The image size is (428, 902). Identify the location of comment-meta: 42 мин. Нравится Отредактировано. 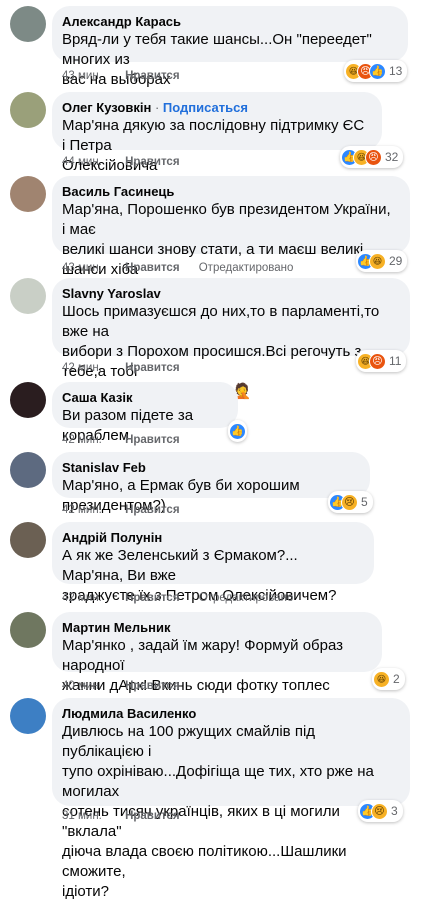
(177, 598).